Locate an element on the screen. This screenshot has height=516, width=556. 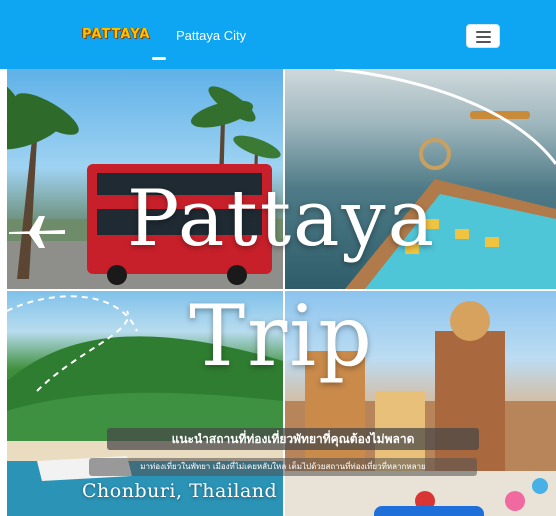
hamburger-menu-button is located at coordinates (483, 36).